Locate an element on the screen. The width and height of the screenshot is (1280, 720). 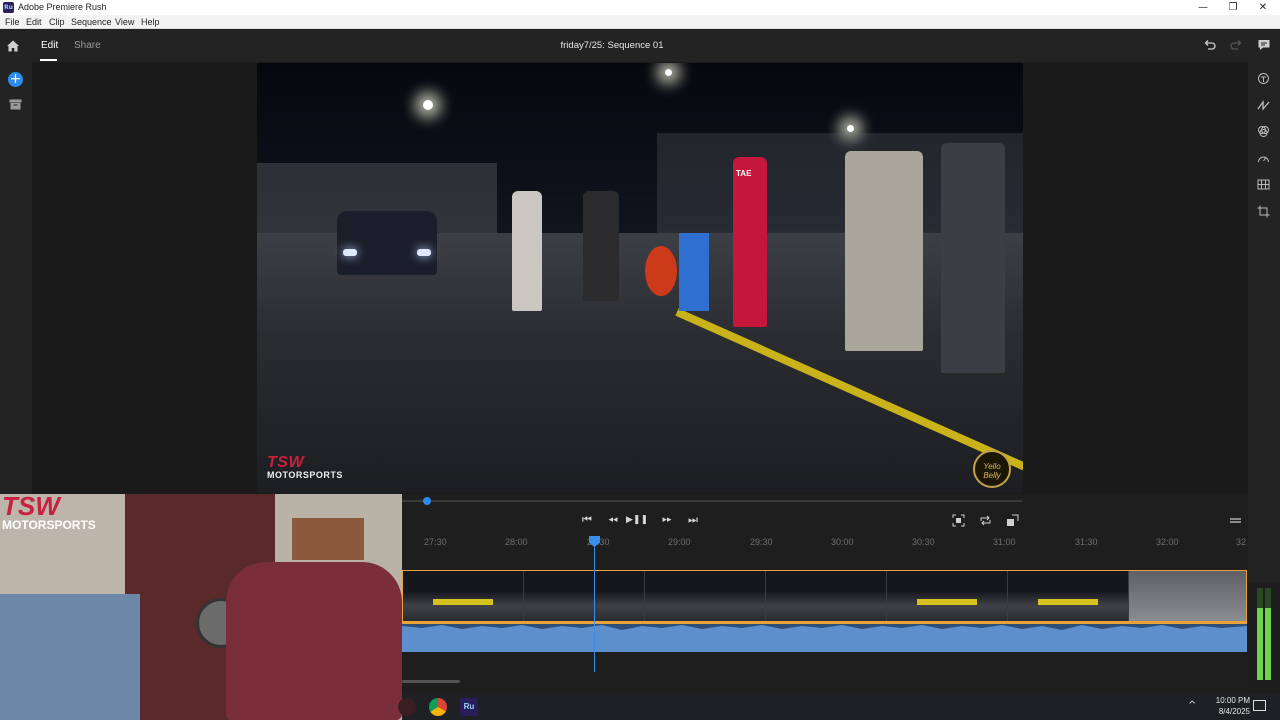
ruler-tick: 30:00 is located at coordinates (842, 542).